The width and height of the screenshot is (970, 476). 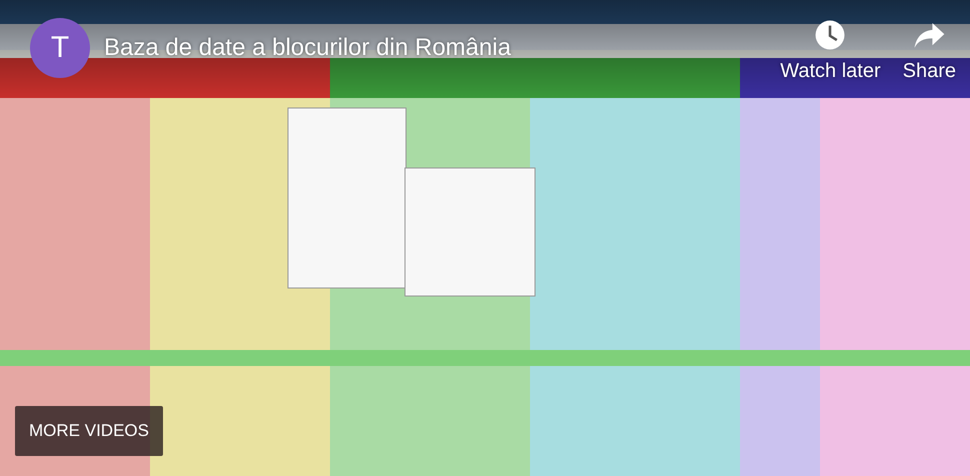 I want to click on watch-later-button: Watch later, so click(x=830, y=50).